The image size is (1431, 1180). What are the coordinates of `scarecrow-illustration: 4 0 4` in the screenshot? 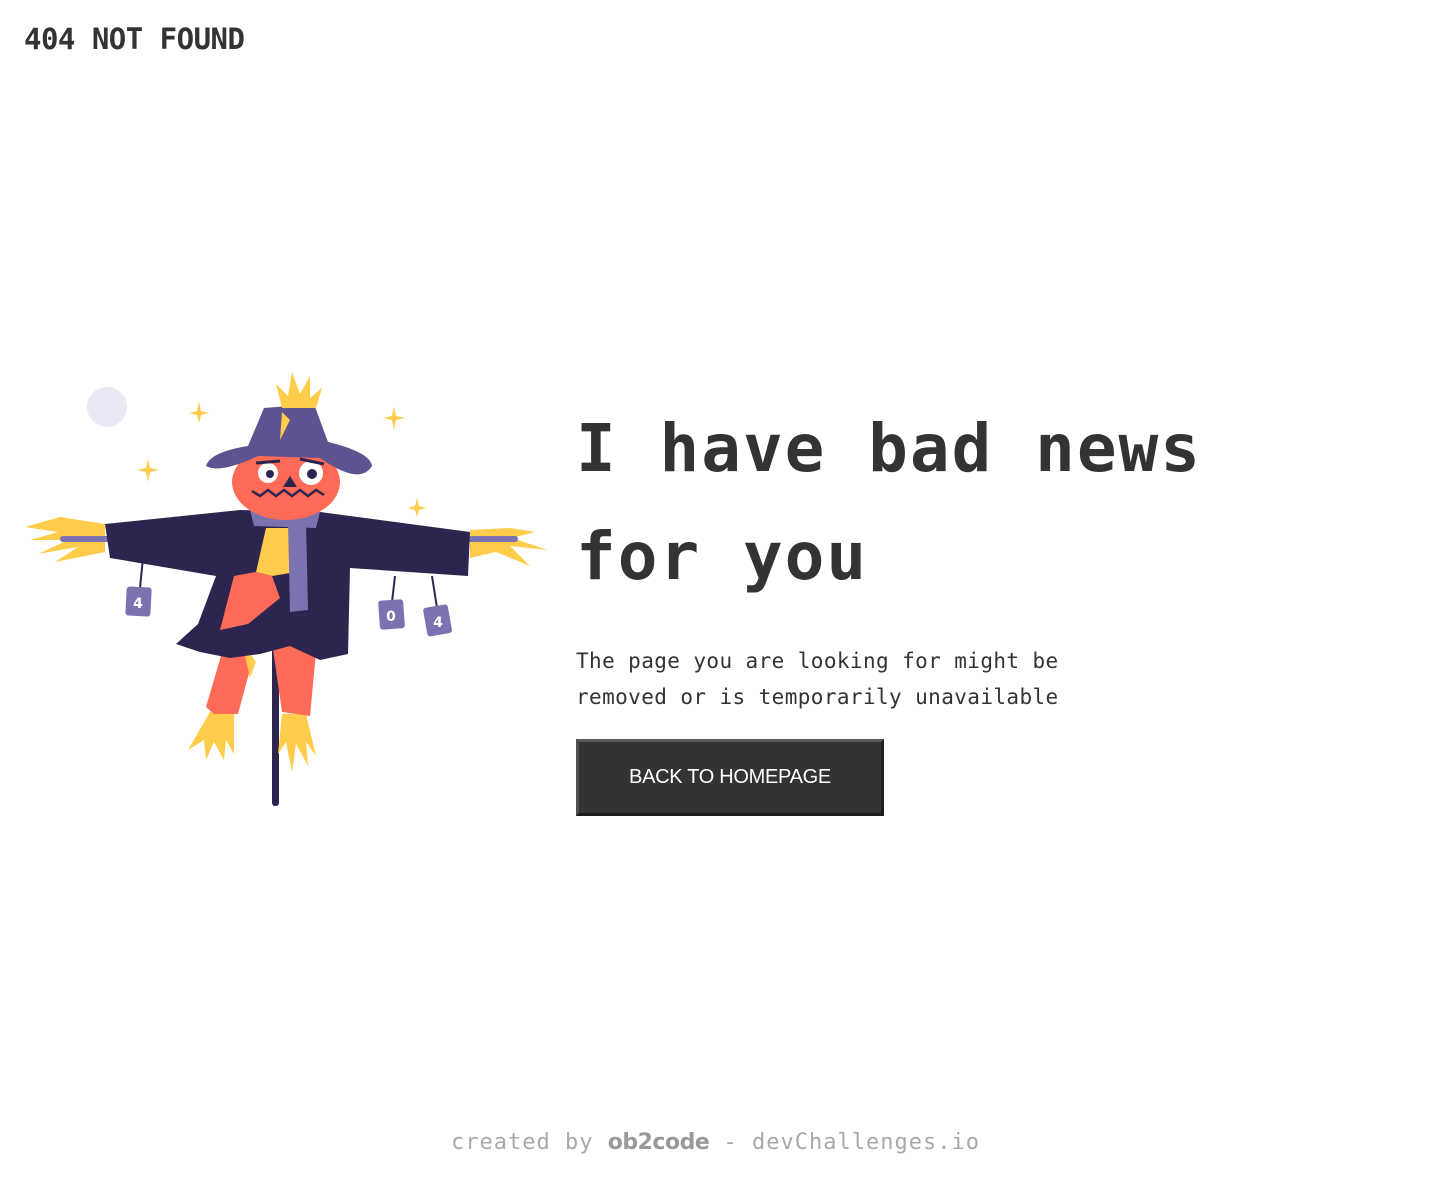 It's located at (287, 587).